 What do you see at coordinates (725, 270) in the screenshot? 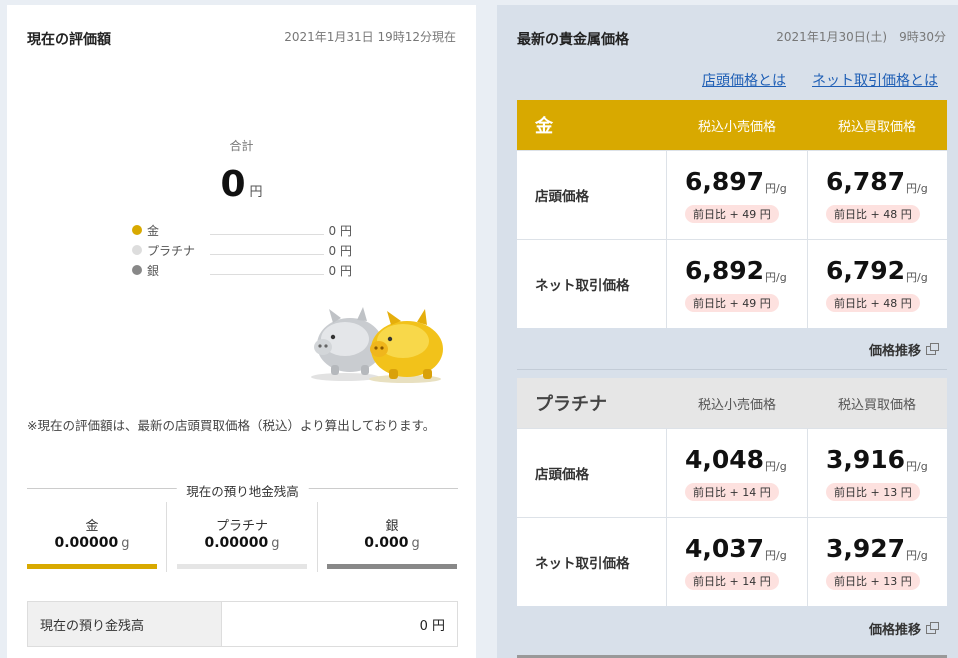
I see `price-value: 6,892` at bounding box center [725, 270].